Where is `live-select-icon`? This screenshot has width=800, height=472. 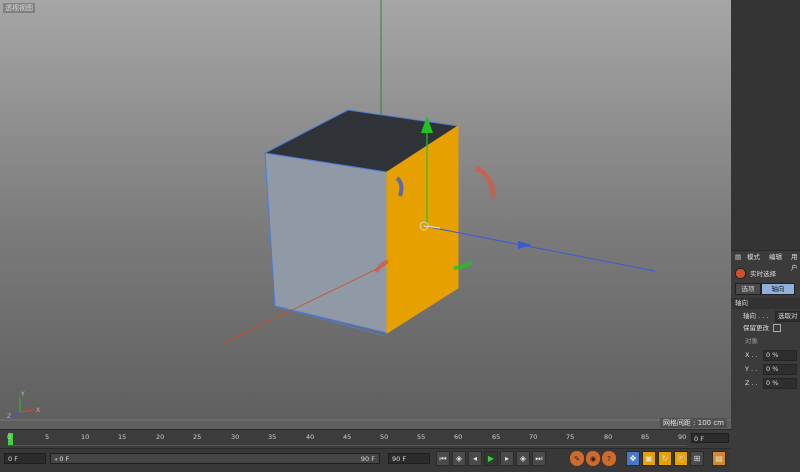 live-select-icon is located at coordinates (740, 273).